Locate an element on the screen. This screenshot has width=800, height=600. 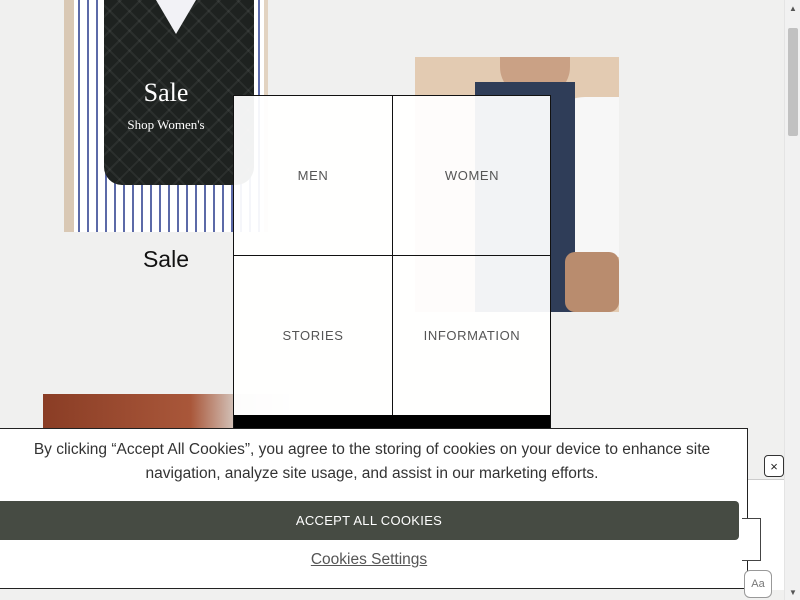
scroll-thumb is located at coordinates (793, 82).